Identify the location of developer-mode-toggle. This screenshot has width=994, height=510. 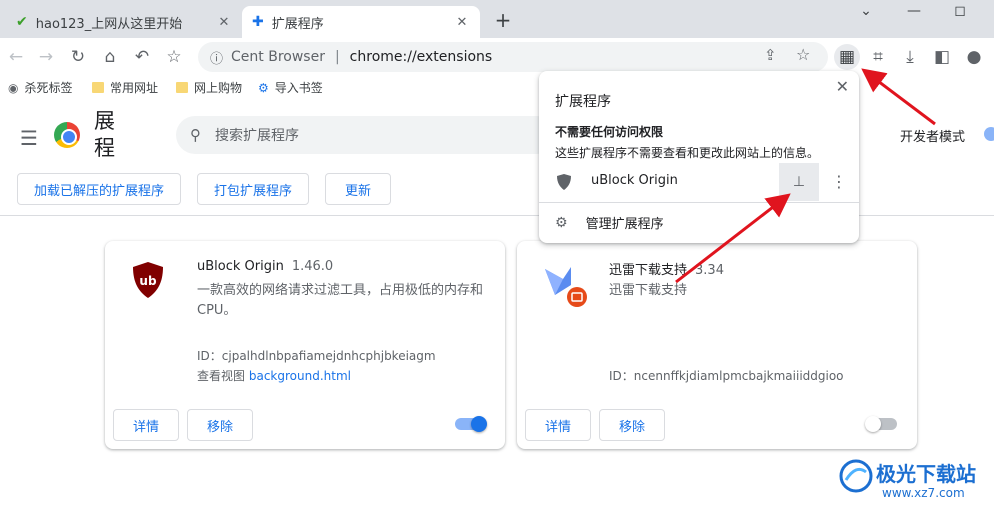
(989, 134).